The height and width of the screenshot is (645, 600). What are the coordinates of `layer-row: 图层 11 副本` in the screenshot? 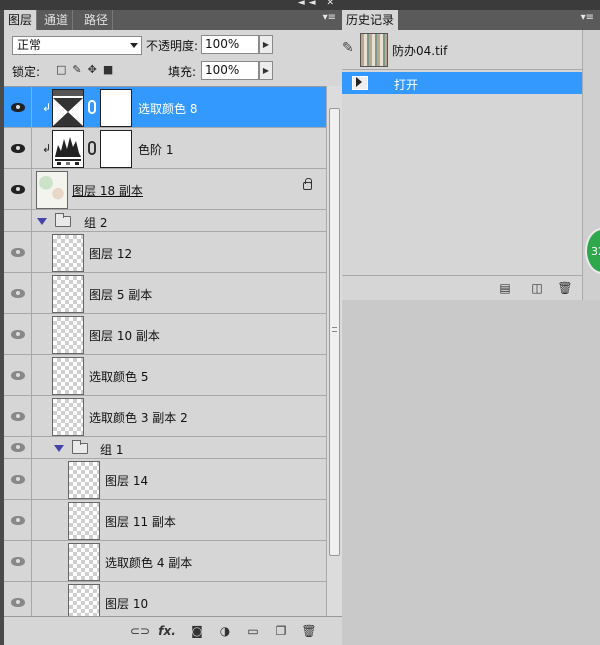 It's located at (165, 520).